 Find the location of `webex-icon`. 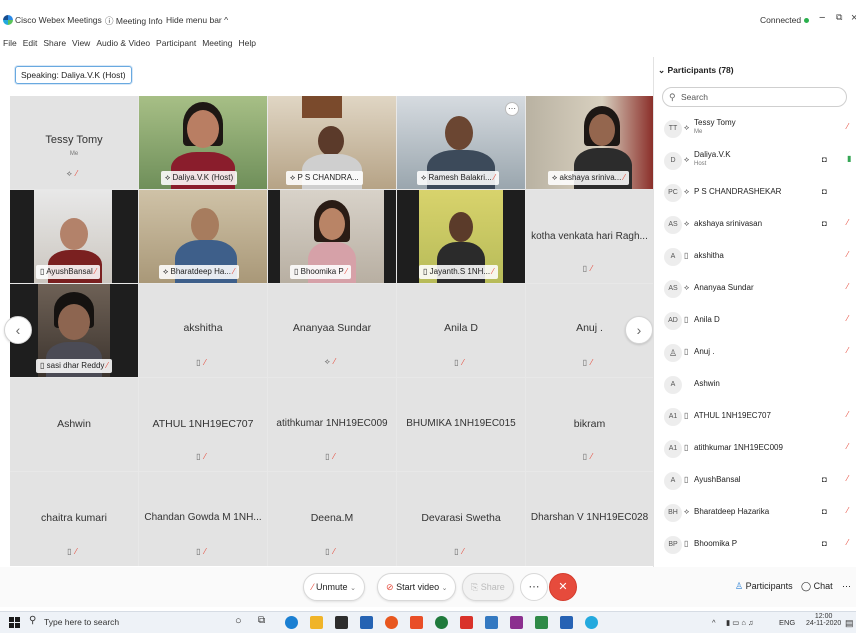

webex-icon is located at coordinates (591, 622).